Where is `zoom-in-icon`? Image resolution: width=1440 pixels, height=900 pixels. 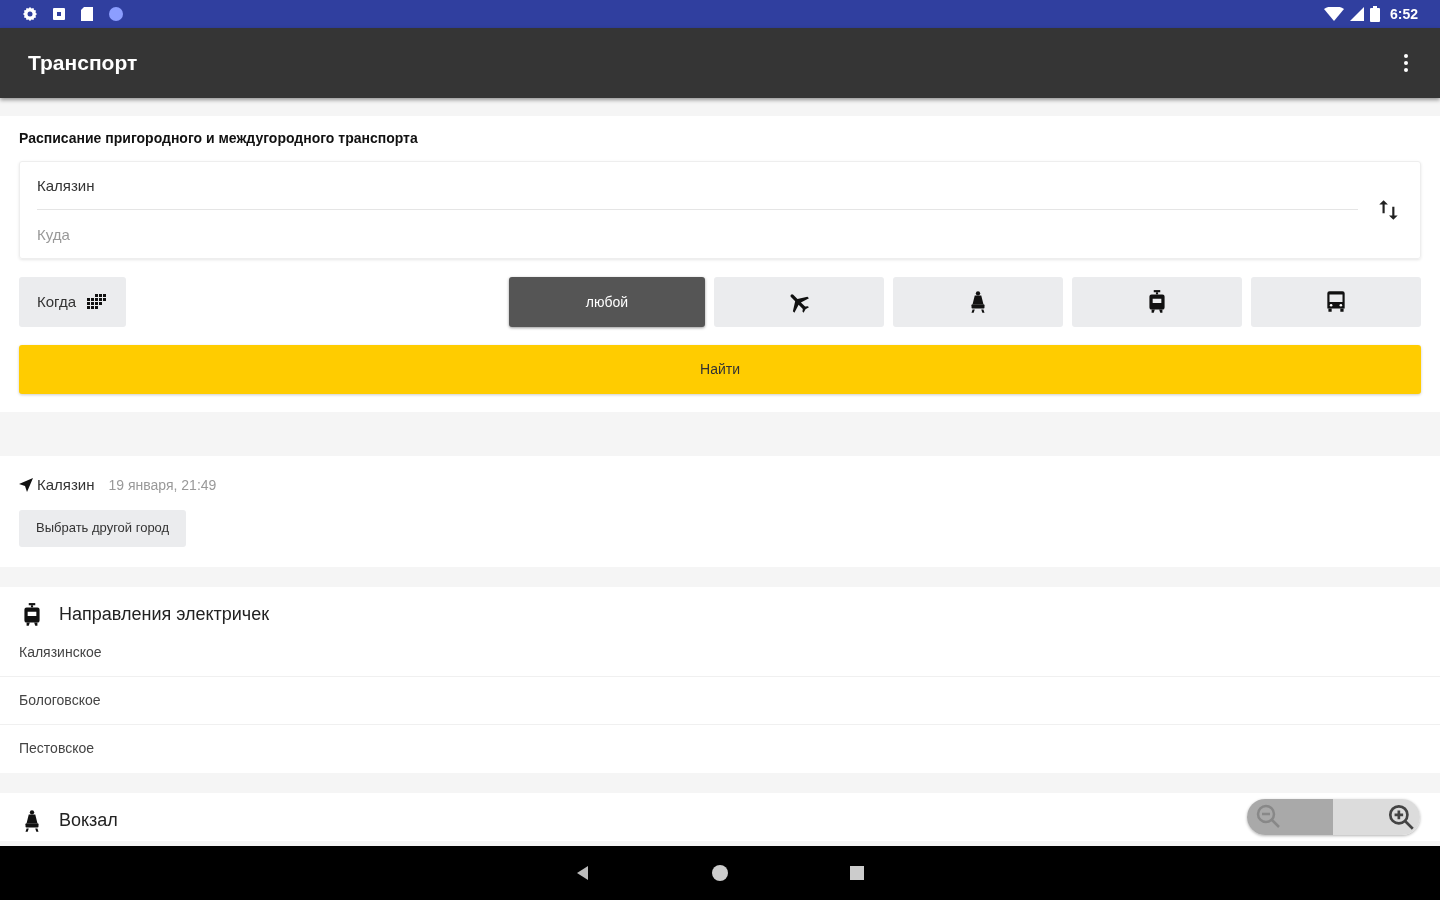
zoom-in-icon is located at coordinates (1401, 817).